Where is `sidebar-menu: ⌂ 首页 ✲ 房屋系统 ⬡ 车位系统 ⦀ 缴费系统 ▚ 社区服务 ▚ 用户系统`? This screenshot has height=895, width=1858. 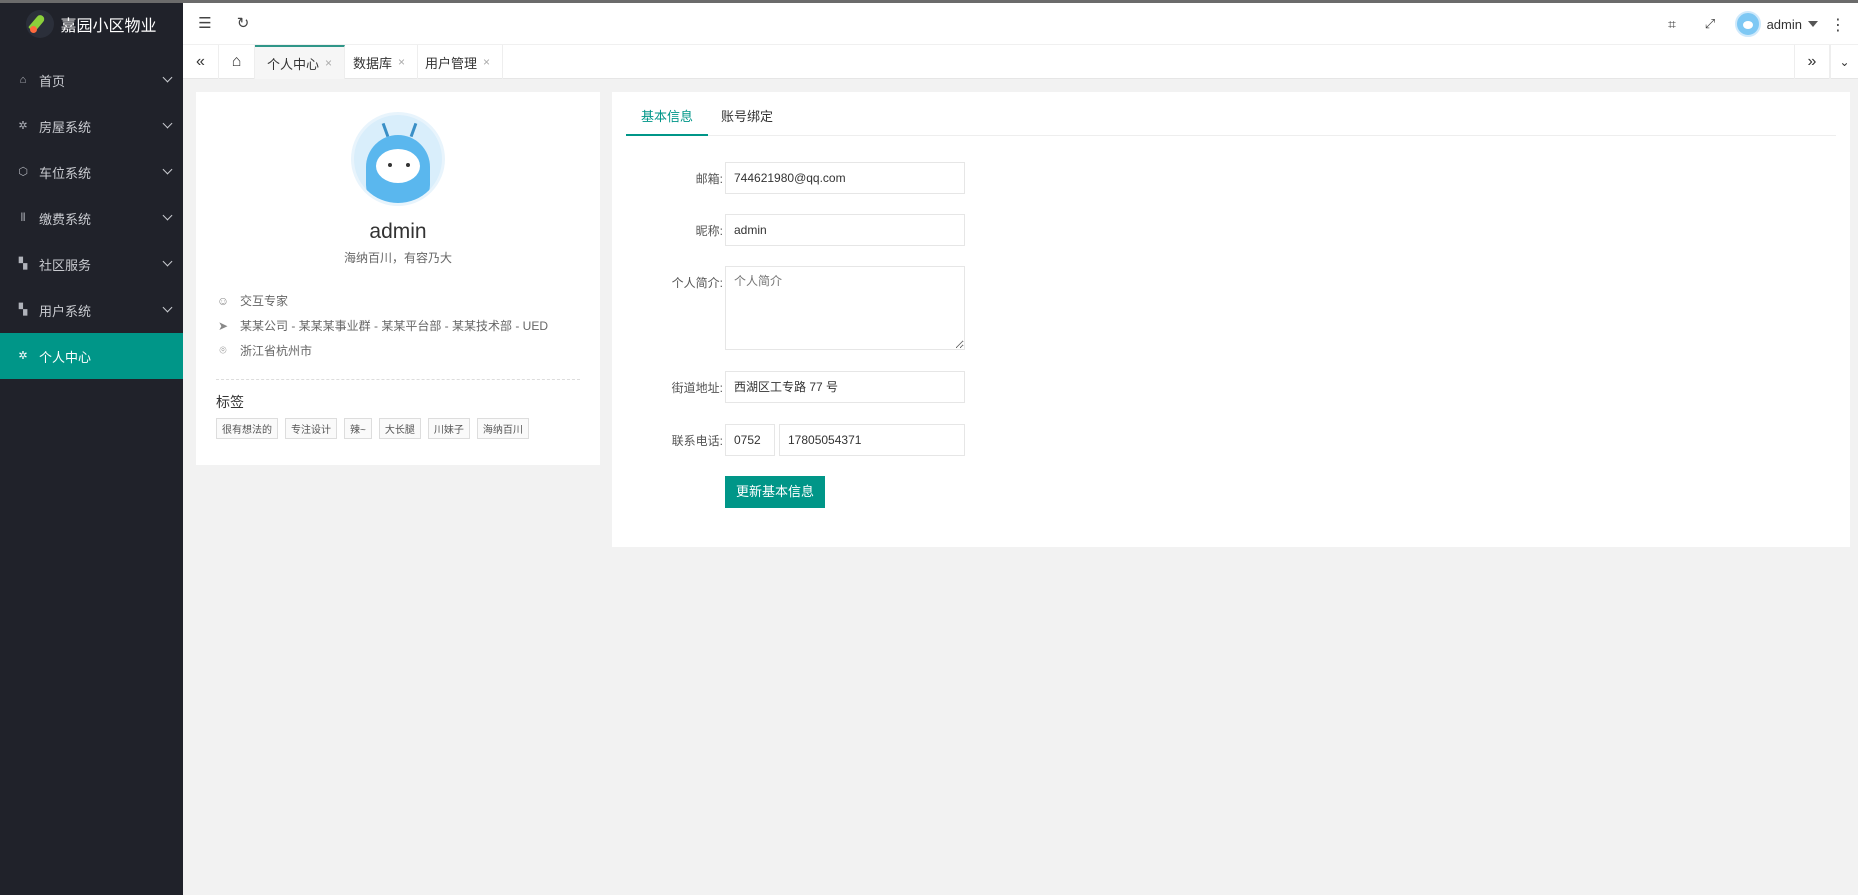
sidebar-menu: ⌂ 首页 ✲ 房屋系统 ⬡ 车位系统 ⦀ 缴费系统 ▚ 社区服务 ▚ 用户系统 is located at coordinates (91, 218).